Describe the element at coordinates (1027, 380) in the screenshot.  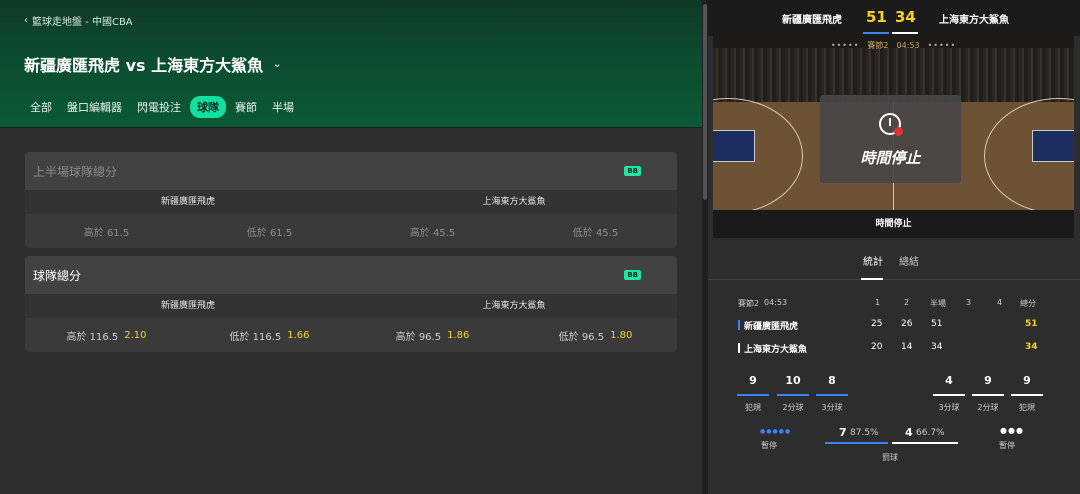
I see `away-fouls-value: 9` at that location.